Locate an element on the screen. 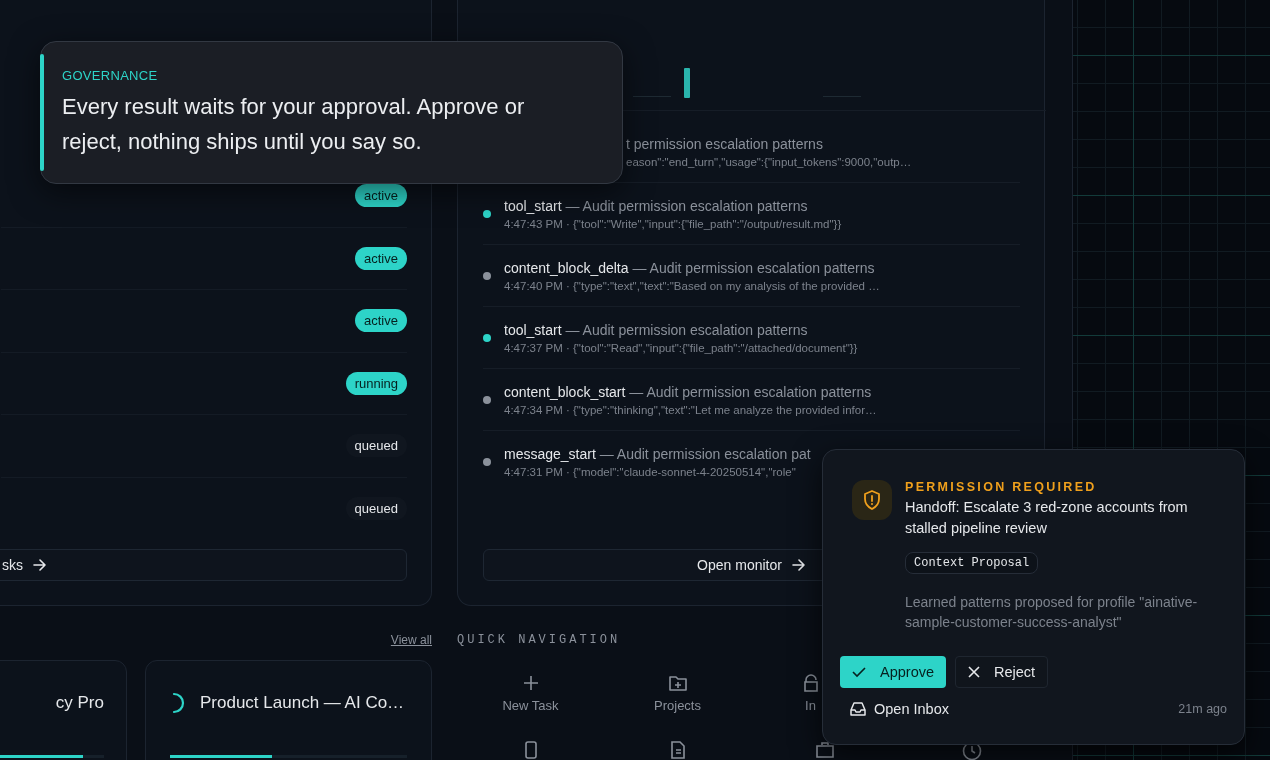 The height and width of the screenshot is (760, 1270). callout-text: Every result waits for your approval. Approve or reject, nothing ships until you say so. is located at coordinates (294, 124).